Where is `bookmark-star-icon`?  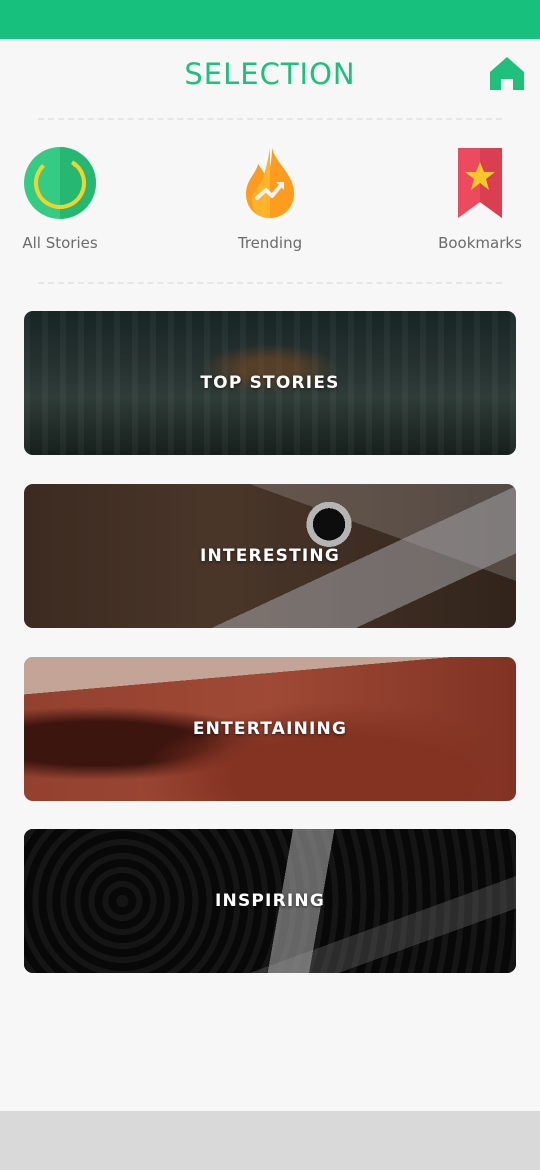 bookmark-star-icon is located at coordinates (480, 183).